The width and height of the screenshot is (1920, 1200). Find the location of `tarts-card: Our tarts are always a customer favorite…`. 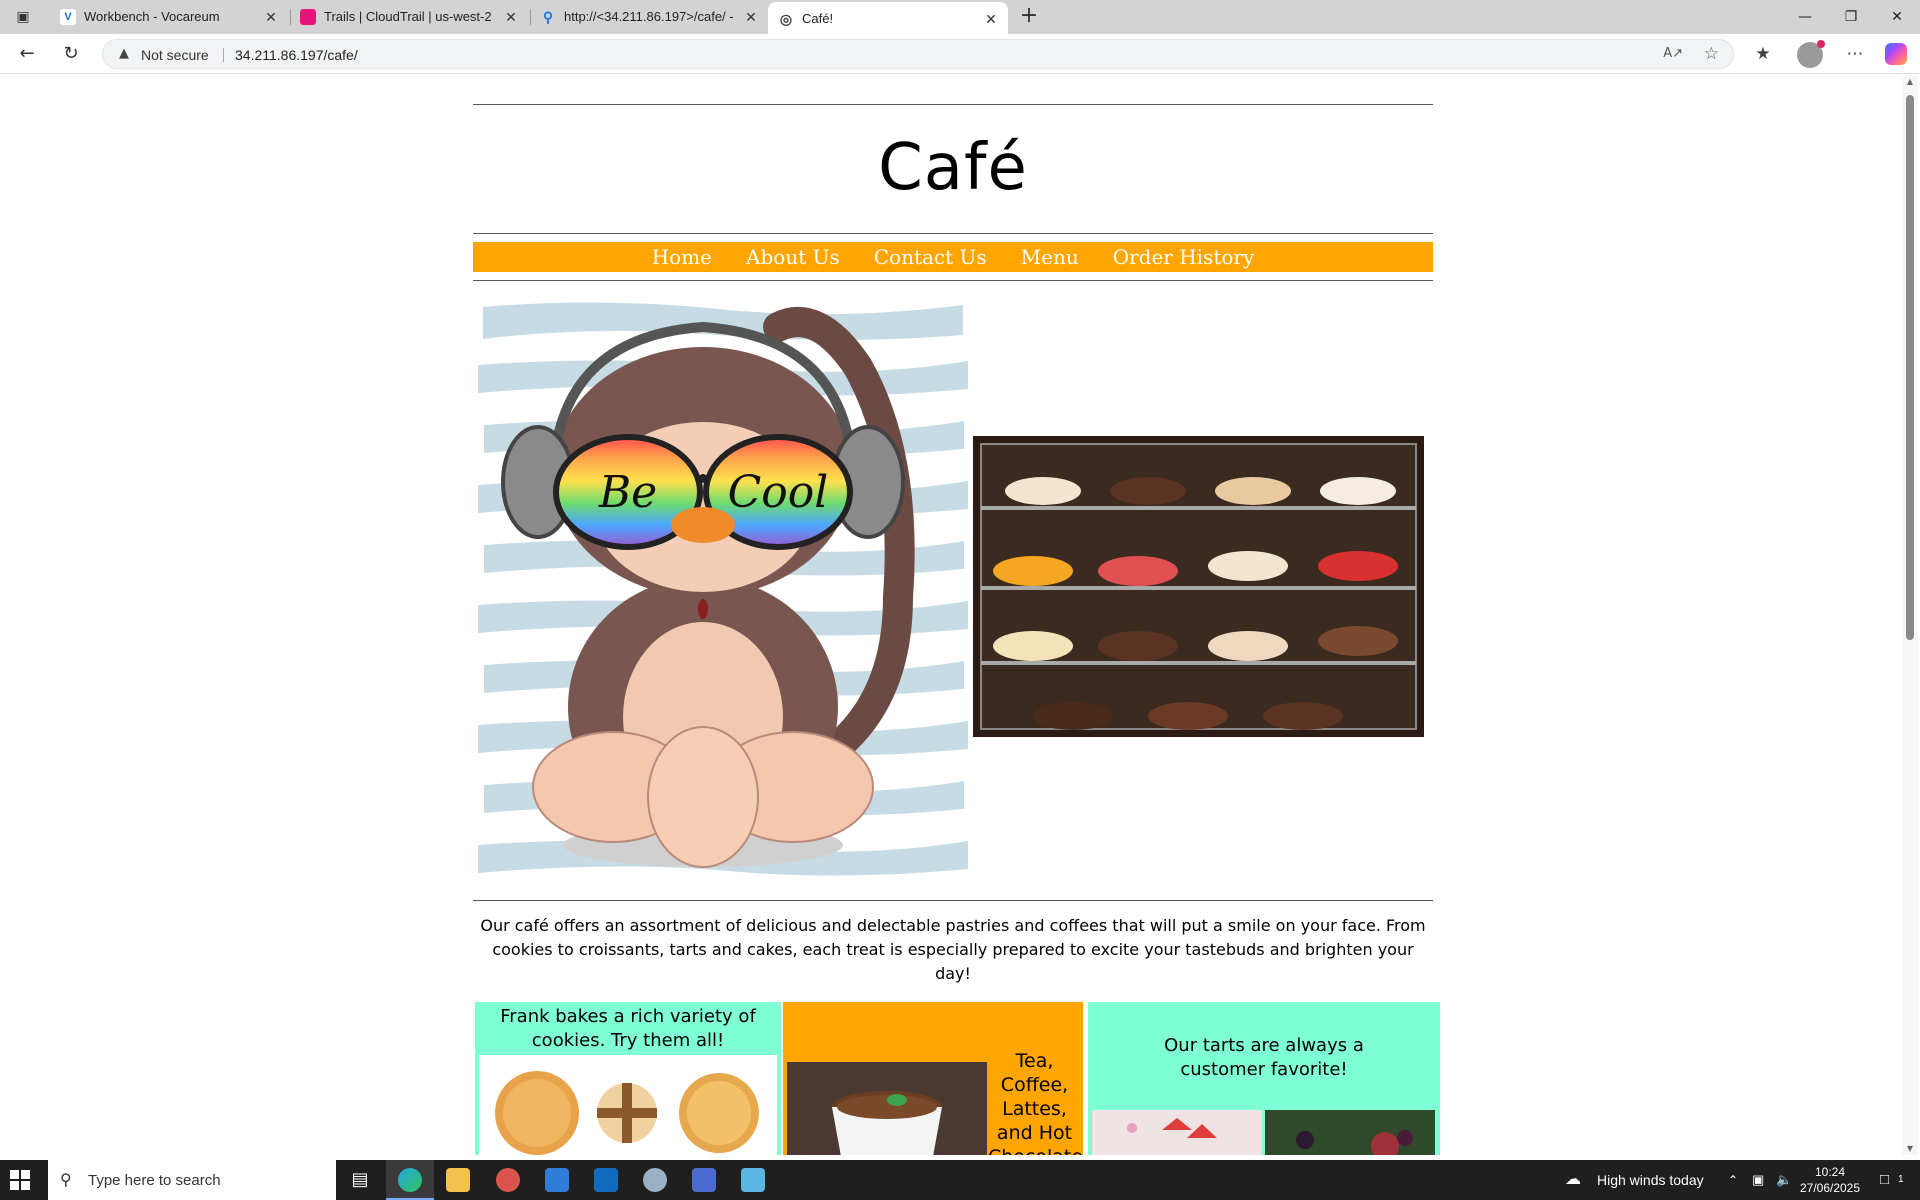

tarts-card: Our tarts are always a customer favorite… is located at coordinates (1264, 1078).